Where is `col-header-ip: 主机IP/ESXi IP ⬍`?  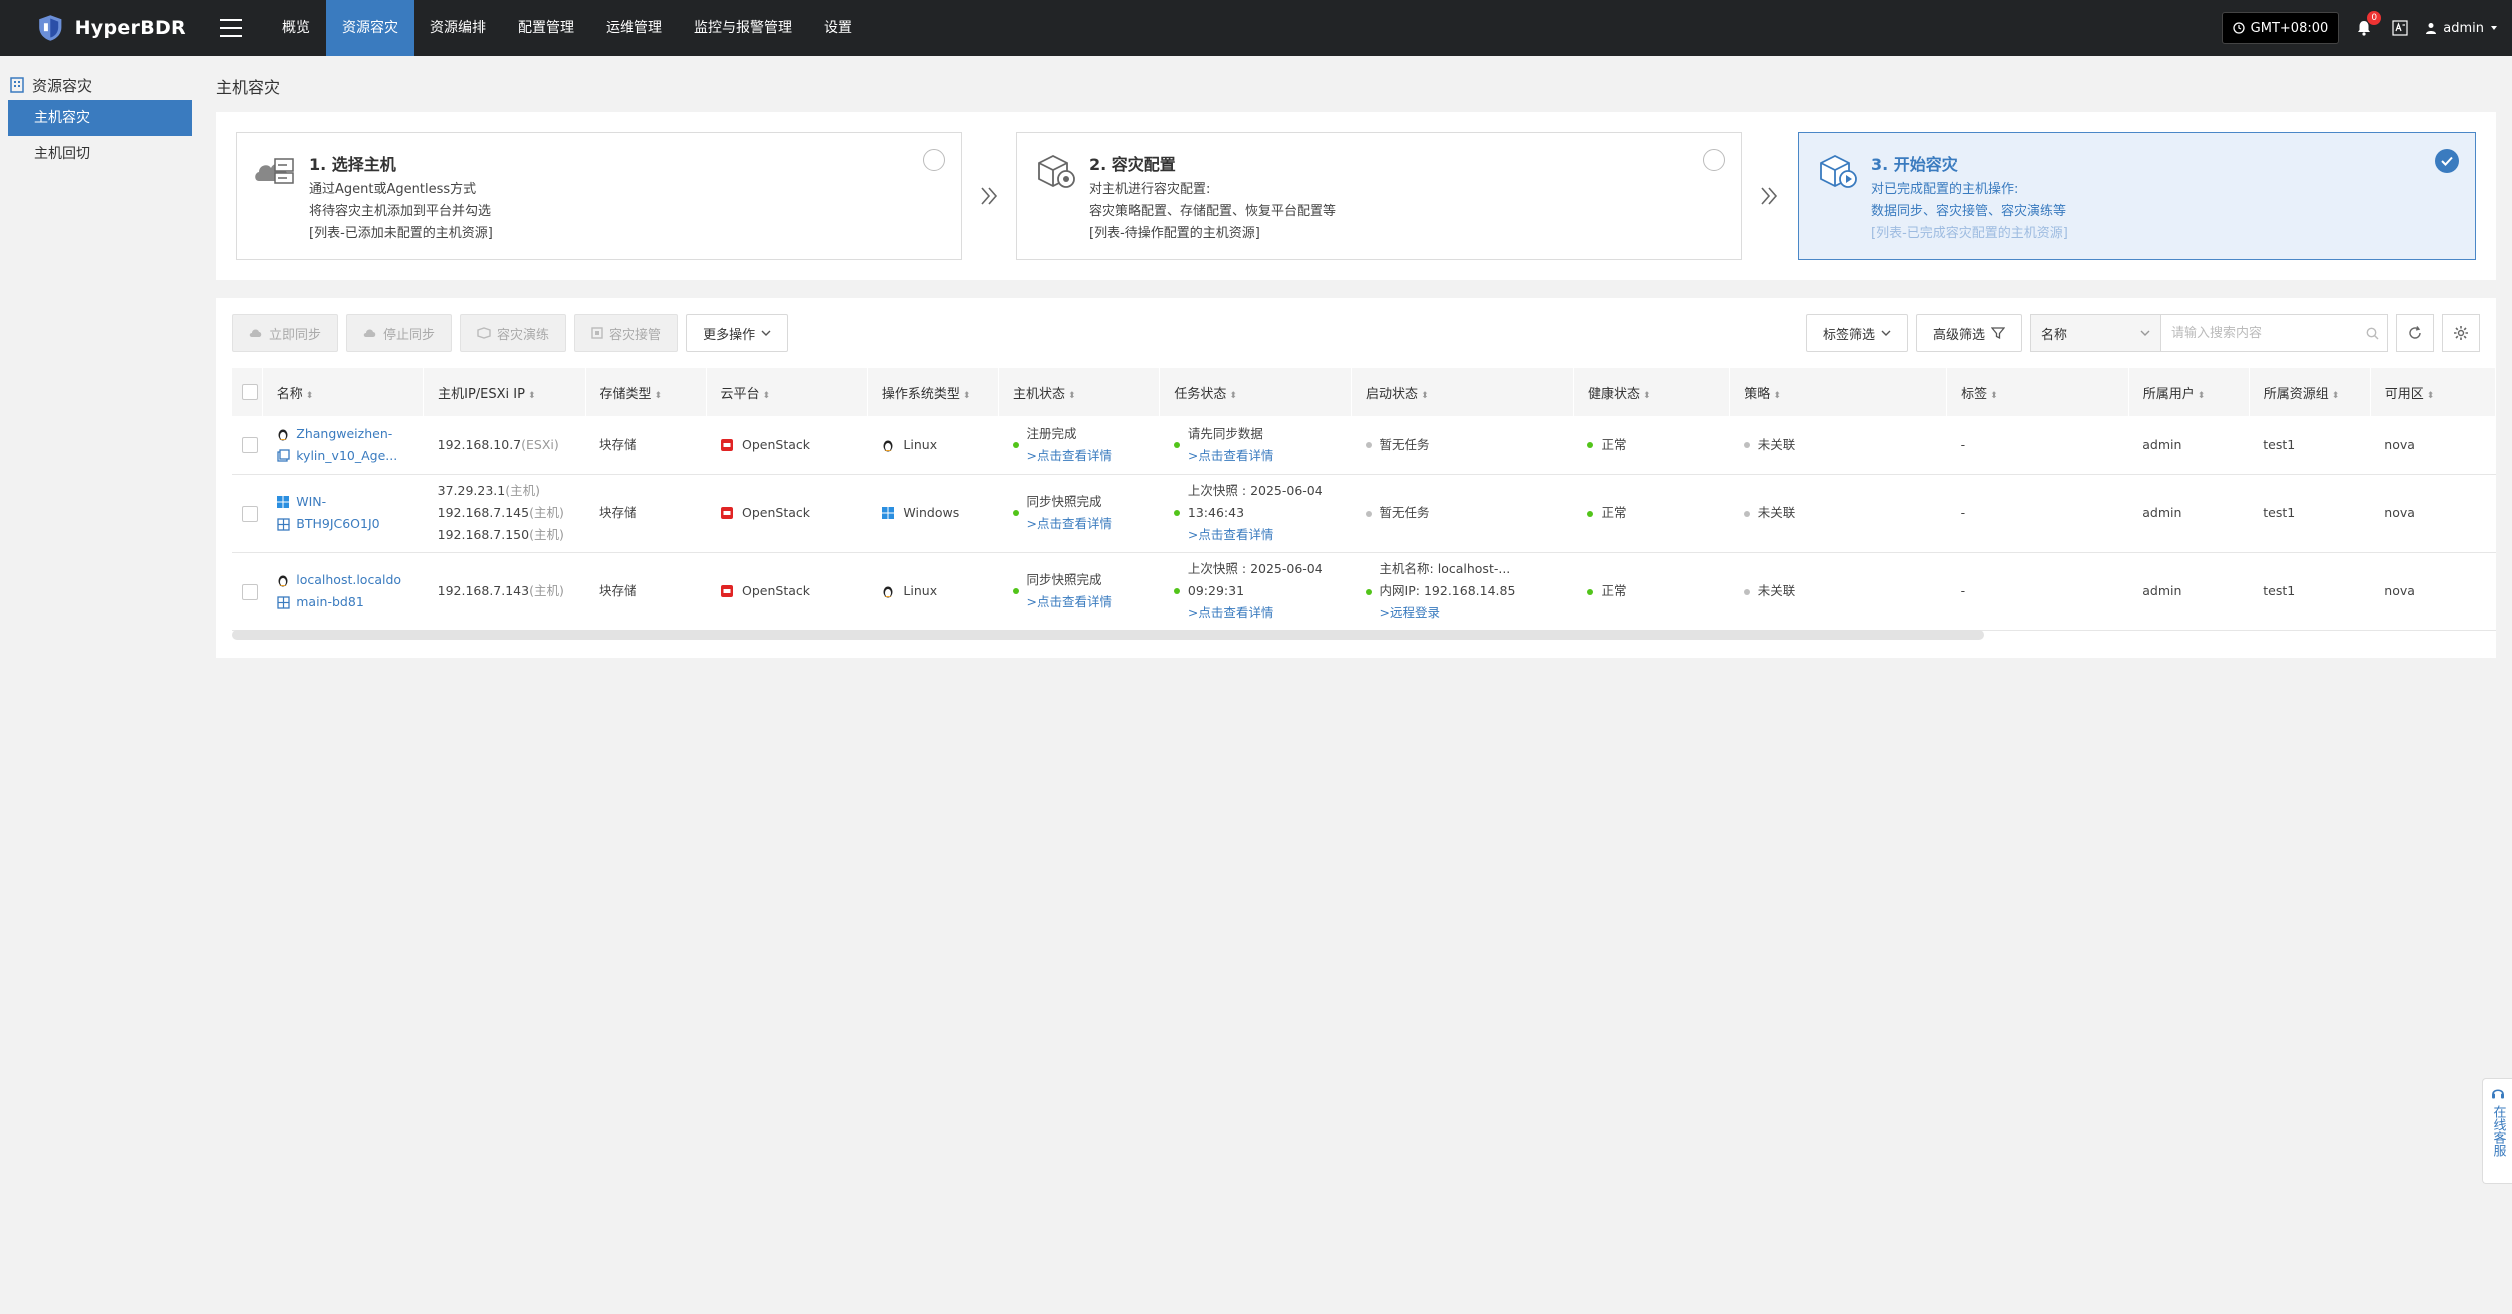
col-header-ip: 主机IP/ESXi IP ⬍ is located at coordinates (504, 392).